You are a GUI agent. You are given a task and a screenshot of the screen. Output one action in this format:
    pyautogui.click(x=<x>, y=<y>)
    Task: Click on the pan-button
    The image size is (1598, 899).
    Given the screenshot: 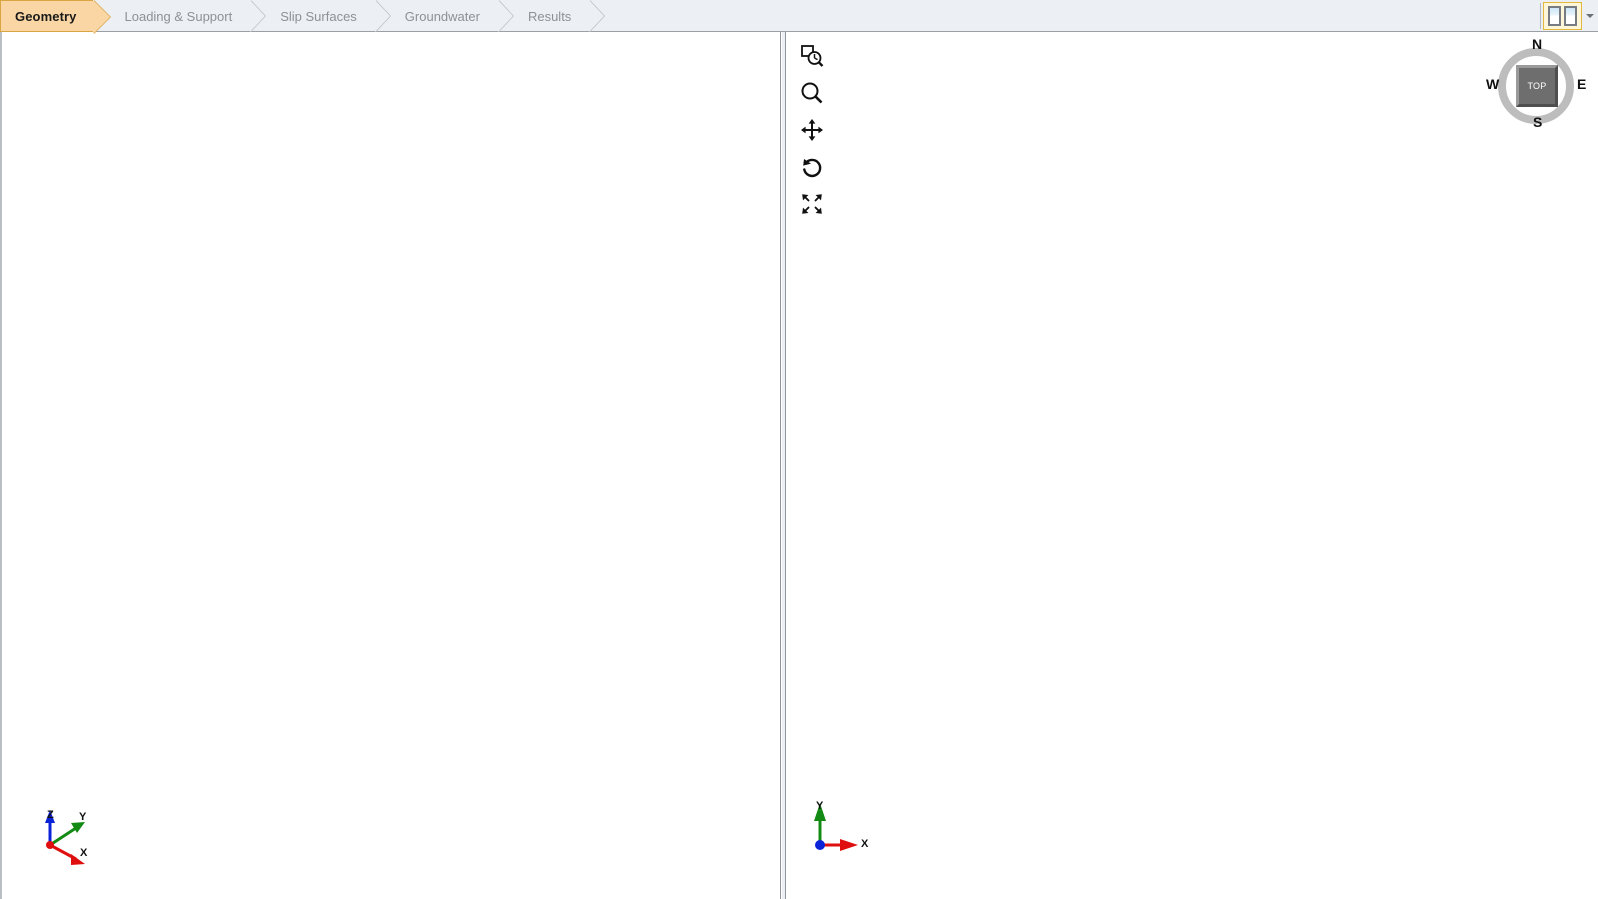 What is the action you would take?
    pyautogui.click(x=812, y=130)
    